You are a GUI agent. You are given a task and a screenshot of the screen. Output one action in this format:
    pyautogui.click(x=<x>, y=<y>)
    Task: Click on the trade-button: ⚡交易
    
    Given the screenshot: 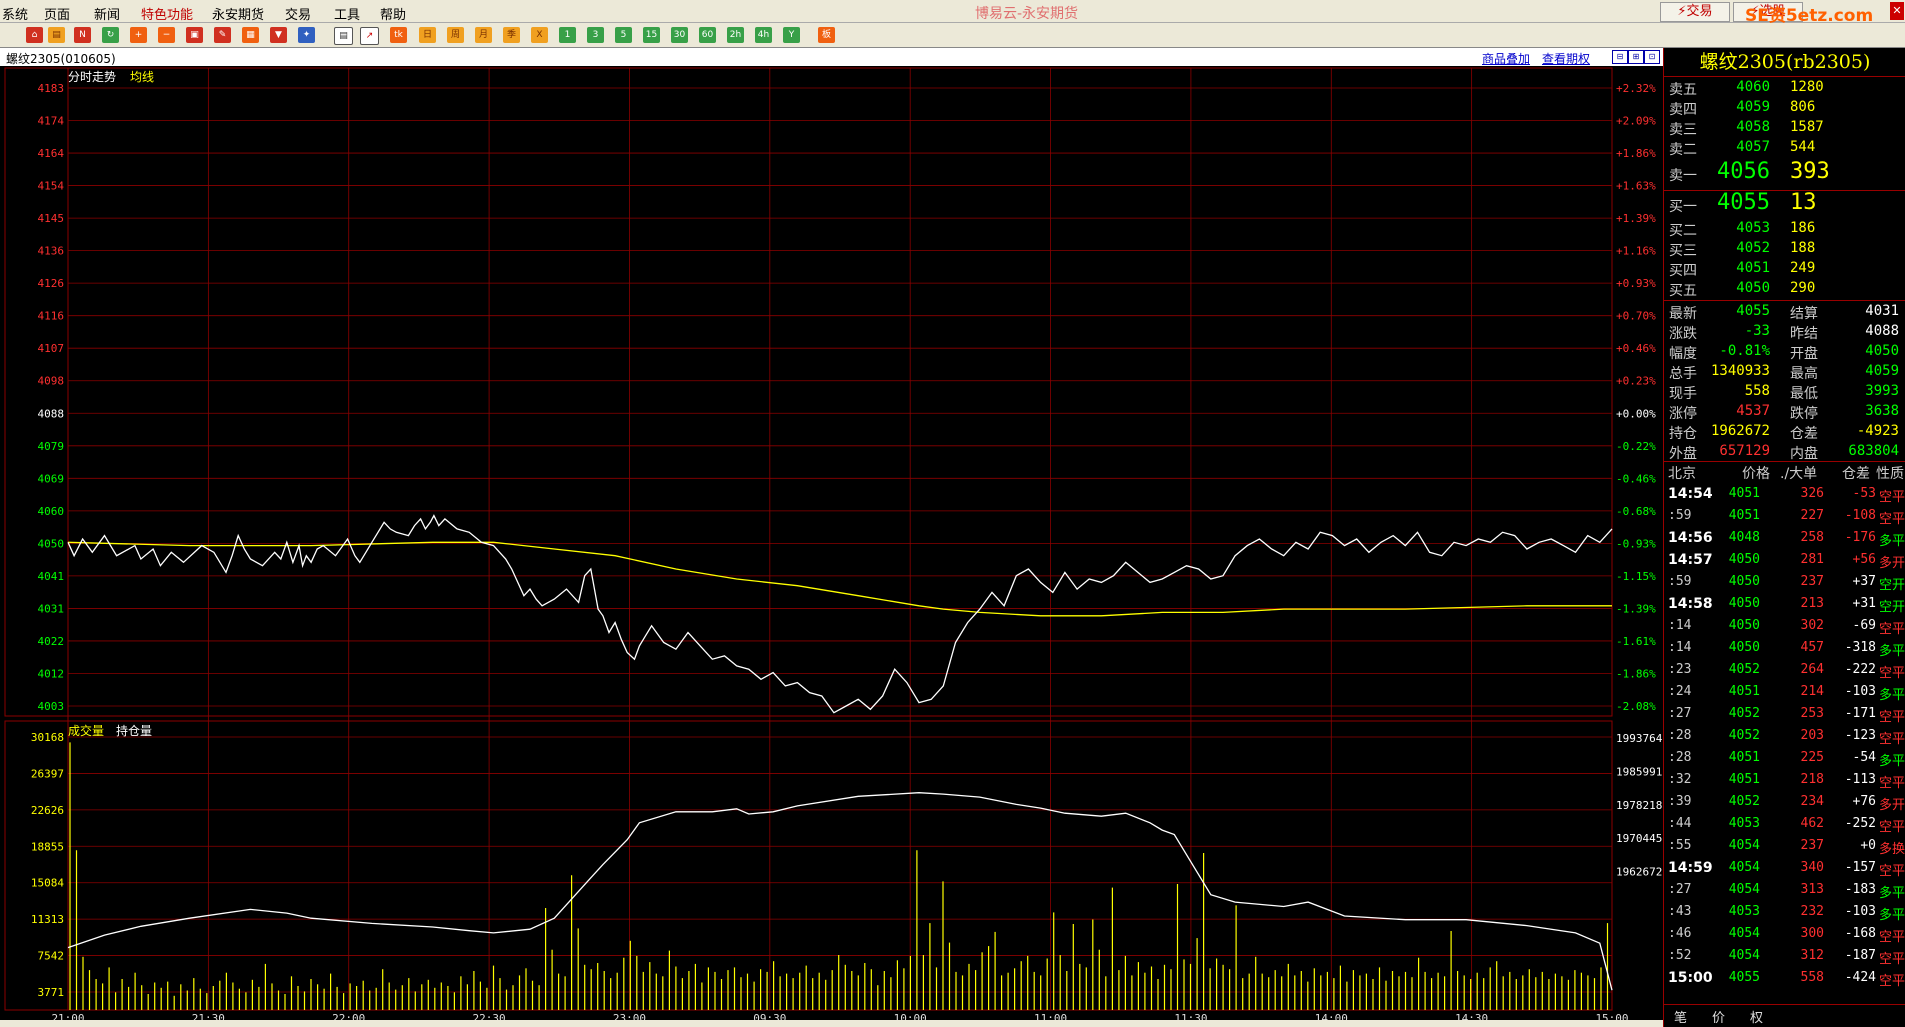 What is the action you would take?
    pyautogui.click(x=1695, y=12)
    